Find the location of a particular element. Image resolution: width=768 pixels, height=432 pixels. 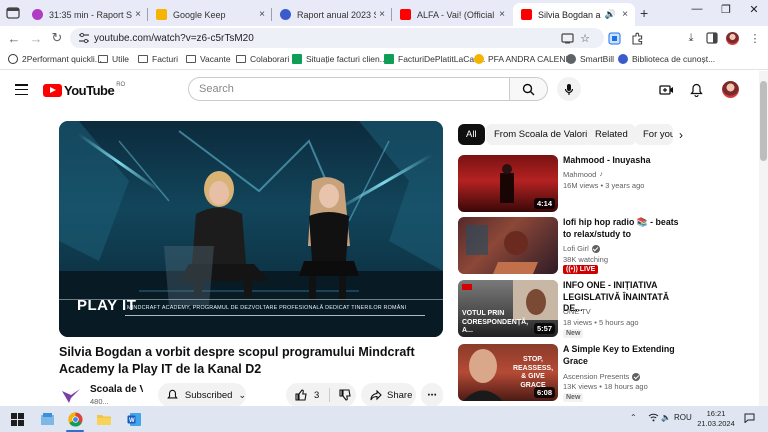

tab-search-icon is located at coordinates (13, 13).